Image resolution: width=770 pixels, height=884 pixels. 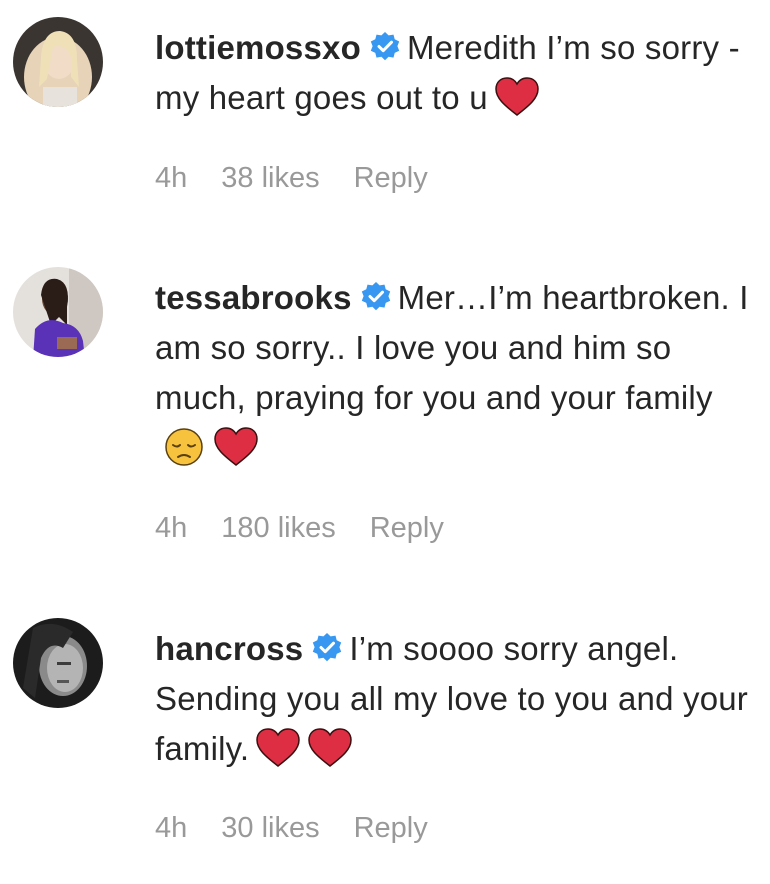 What do you see at coordinates (229, 648) in the screenshot?
I see `comment-username: hancross` at bounding box center [229, 648].